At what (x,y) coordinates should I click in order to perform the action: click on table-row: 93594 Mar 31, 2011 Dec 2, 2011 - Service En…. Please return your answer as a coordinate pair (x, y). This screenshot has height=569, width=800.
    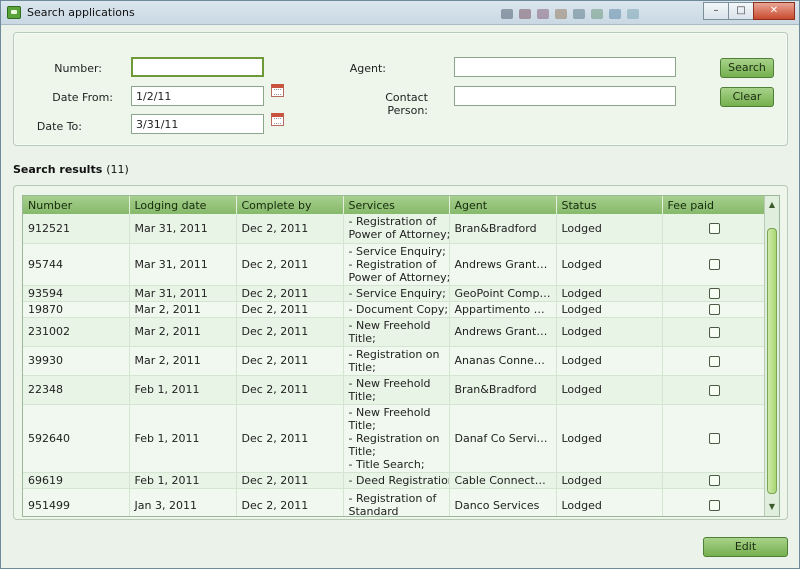
    Looking at the image, I should click on (395, 293).